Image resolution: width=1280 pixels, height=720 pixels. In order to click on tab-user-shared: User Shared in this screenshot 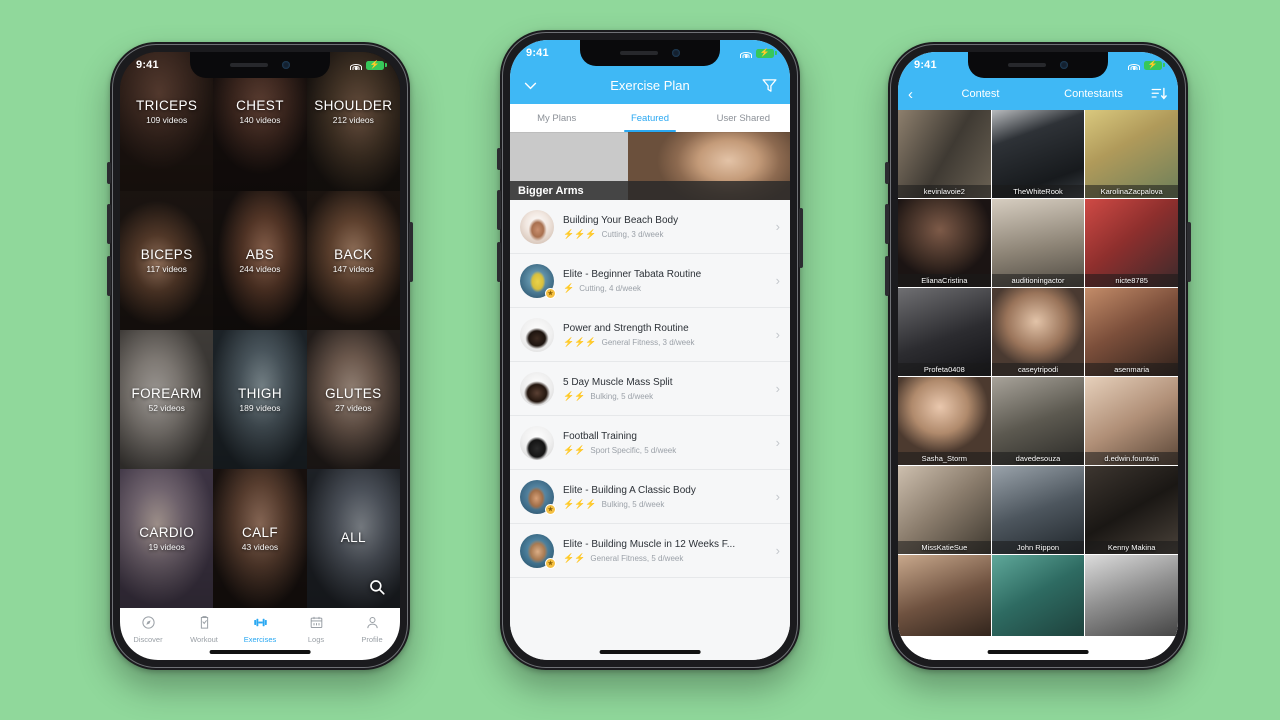, I will do `click(743, 118)`.